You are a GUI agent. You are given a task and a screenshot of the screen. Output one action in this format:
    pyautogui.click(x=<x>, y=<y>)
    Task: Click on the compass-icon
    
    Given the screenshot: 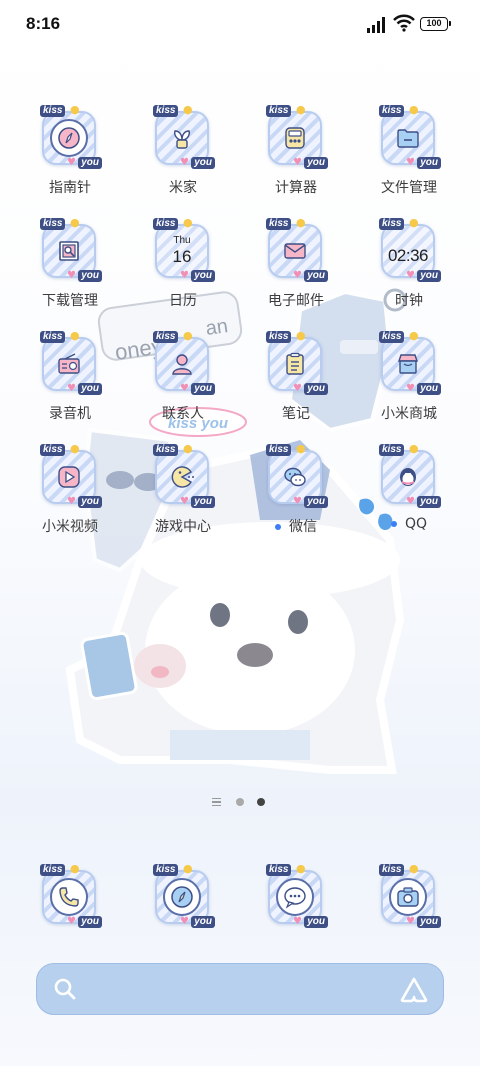 What is the action you would take?
    pyautogui.click(x=69, y=138)
    